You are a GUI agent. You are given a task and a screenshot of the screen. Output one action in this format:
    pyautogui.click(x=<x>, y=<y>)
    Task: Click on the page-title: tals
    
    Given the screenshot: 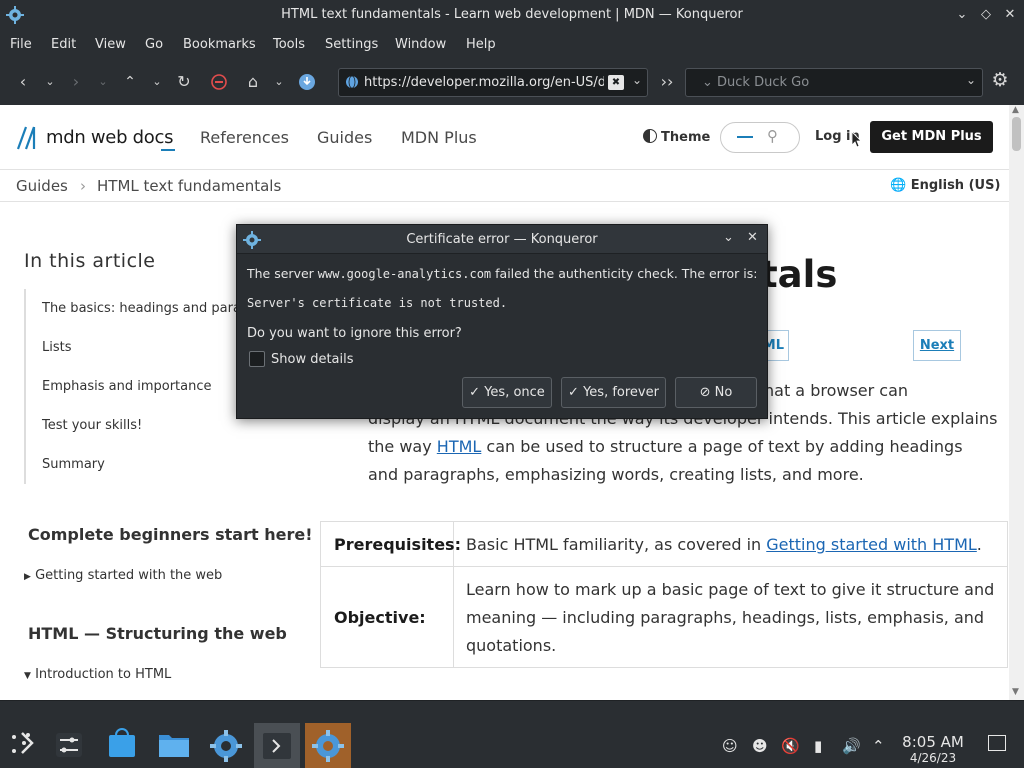 What is the action you would take?
    pyautogui.click(x=799, y=274)
    